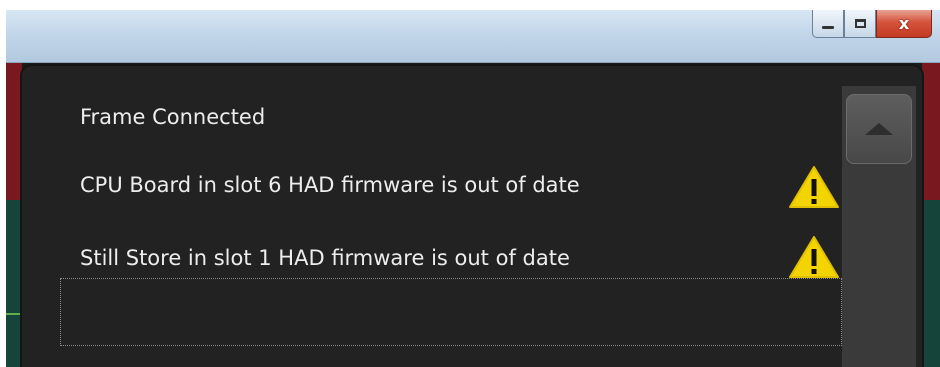  I want to click on close-icon: x, so click(904, 23).